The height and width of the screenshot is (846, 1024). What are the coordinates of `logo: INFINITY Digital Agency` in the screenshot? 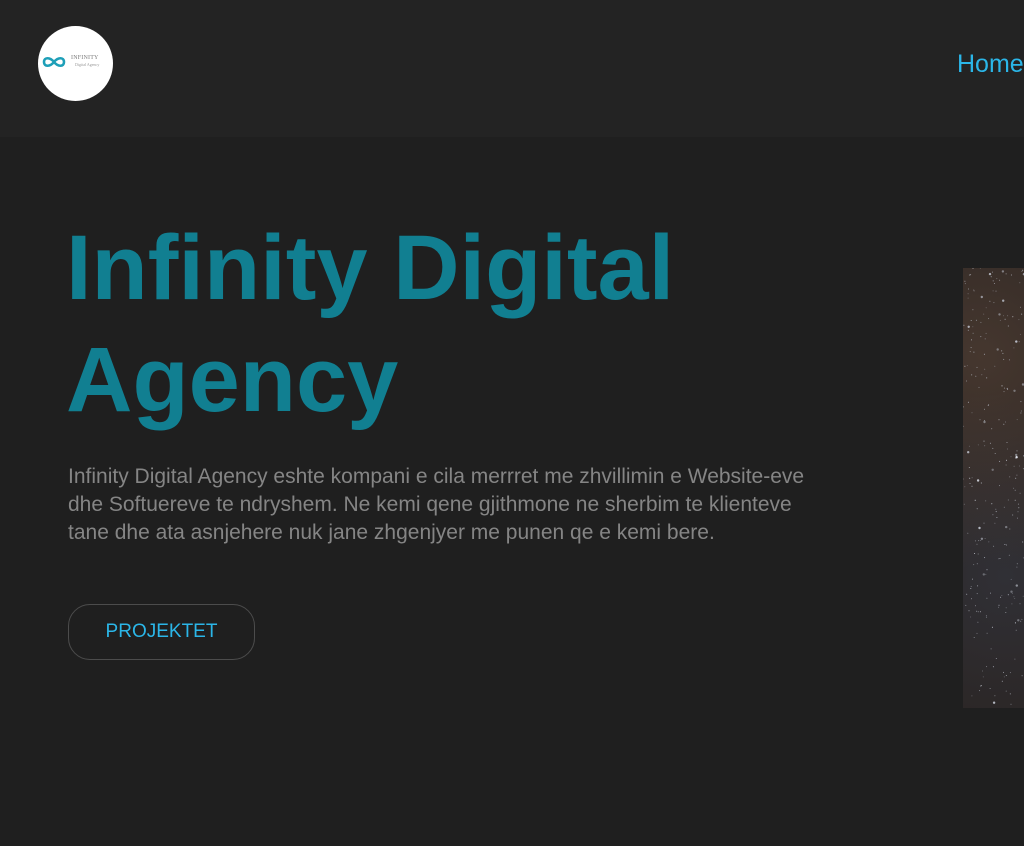 It's located at (75, 63).